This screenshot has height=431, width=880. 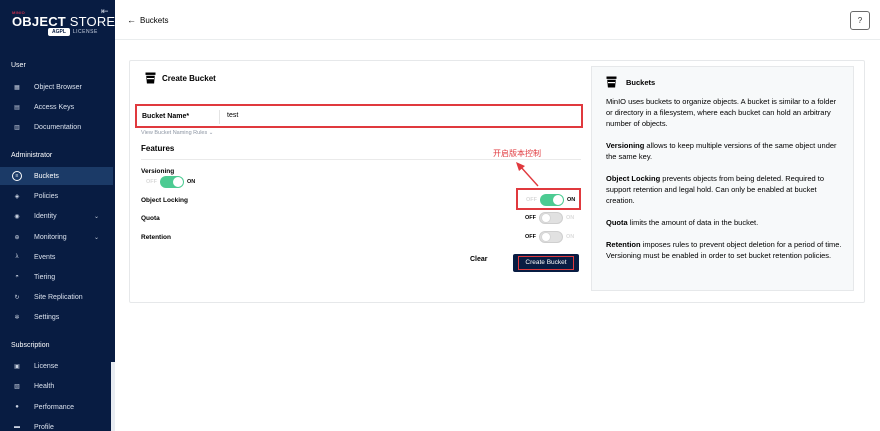 I want to click on sidebar-item-profile: ▬ Profile, so click(x=56, y=424).